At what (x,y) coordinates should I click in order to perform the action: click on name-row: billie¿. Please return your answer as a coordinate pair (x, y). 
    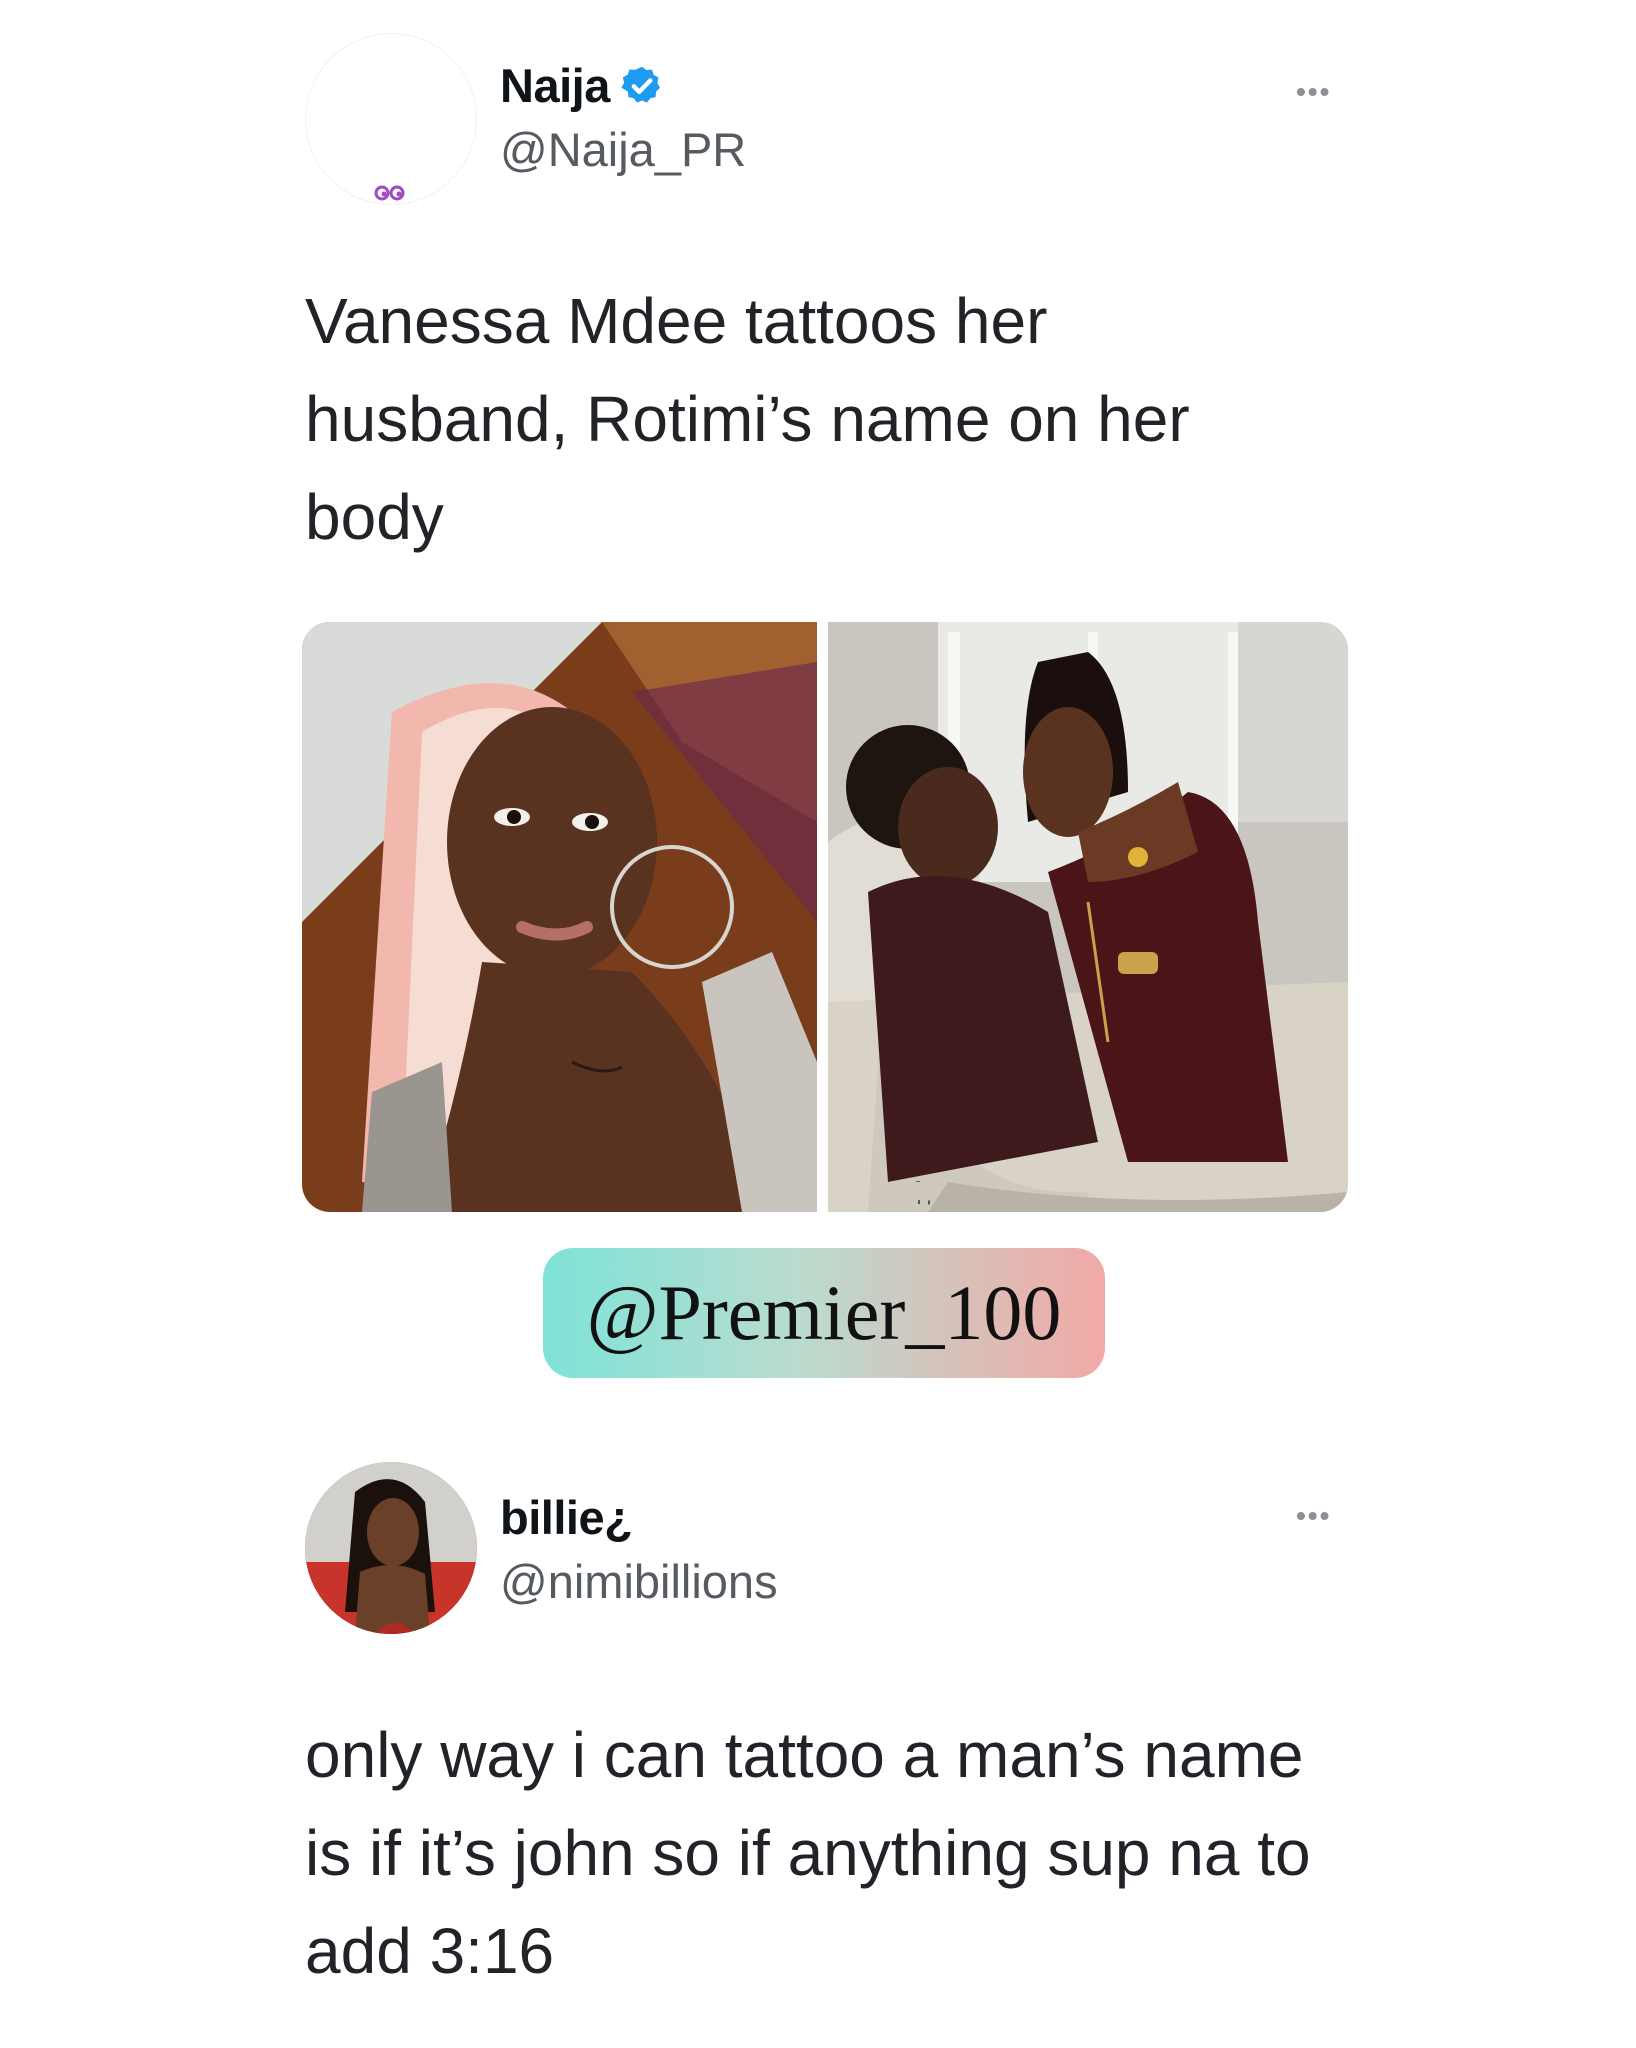
    Looking at the image, I should click on (566, 1517).